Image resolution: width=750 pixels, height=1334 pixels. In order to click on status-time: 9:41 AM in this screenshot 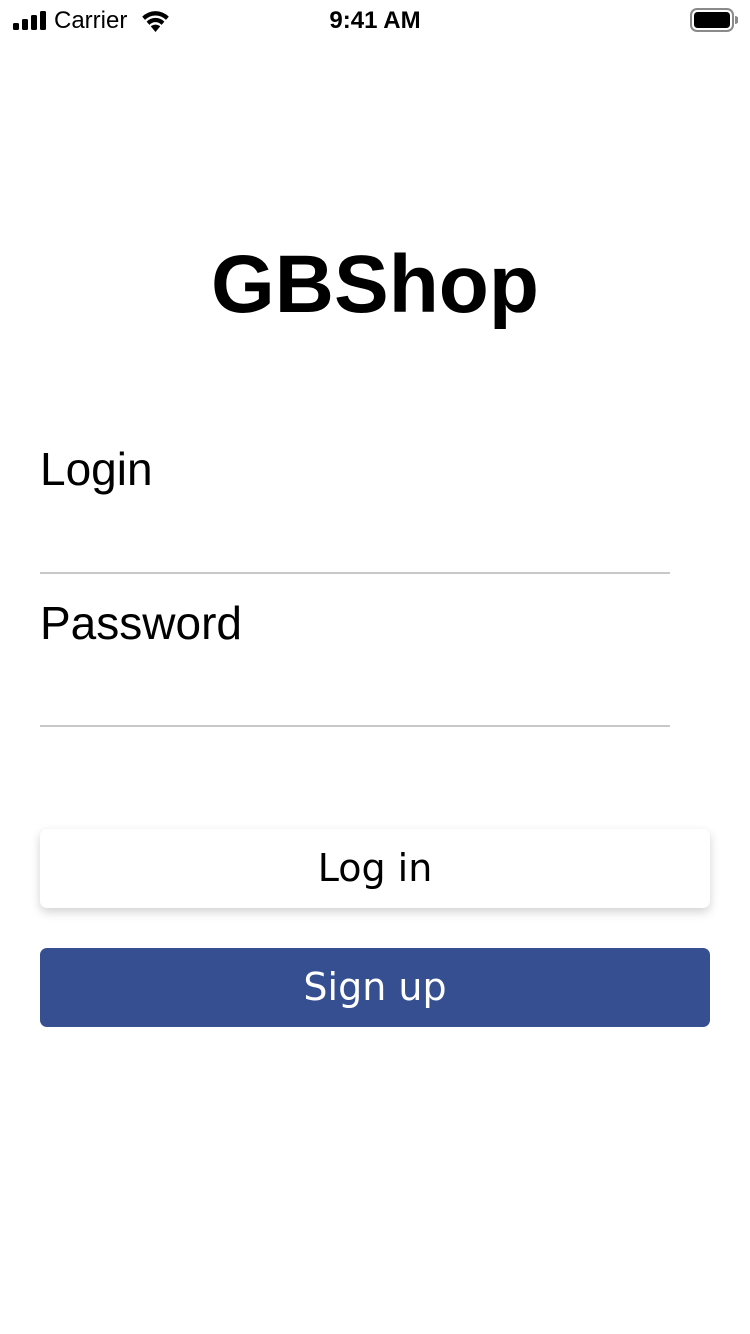, I will do `click(375, 20)`.